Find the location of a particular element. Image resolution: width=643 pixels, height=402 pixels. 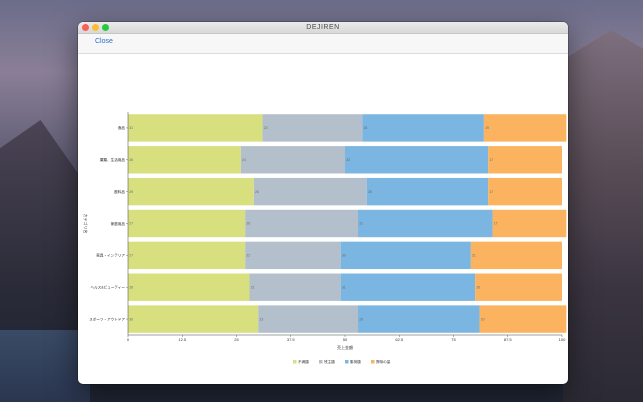

window-titlebar: DEJIREN is located at coordinates (323, 28).